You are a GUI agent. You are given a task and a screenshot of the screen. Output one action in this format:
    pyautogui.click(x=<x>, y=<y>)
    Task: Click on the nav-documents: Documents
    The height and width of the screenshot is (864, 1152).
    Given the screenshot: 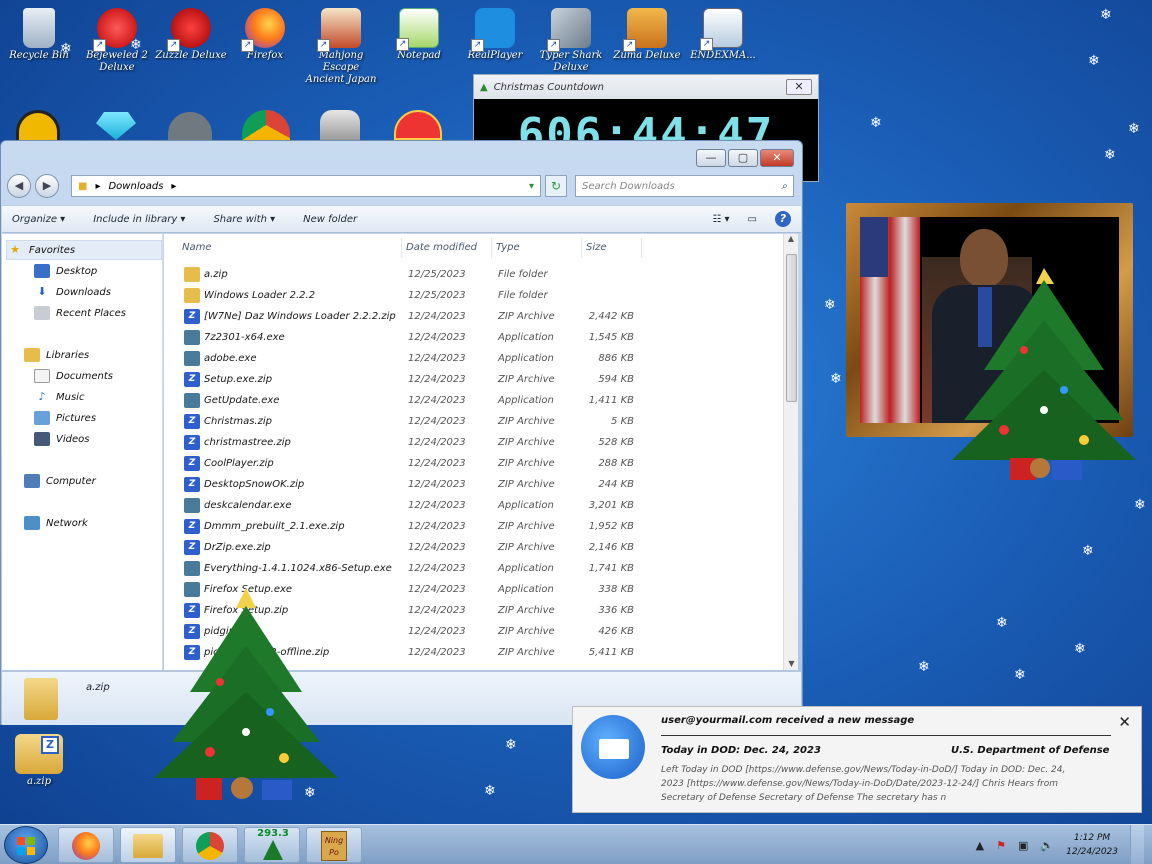 What is the action you would take?
    pyautogui.click(x=73, y=376)
    